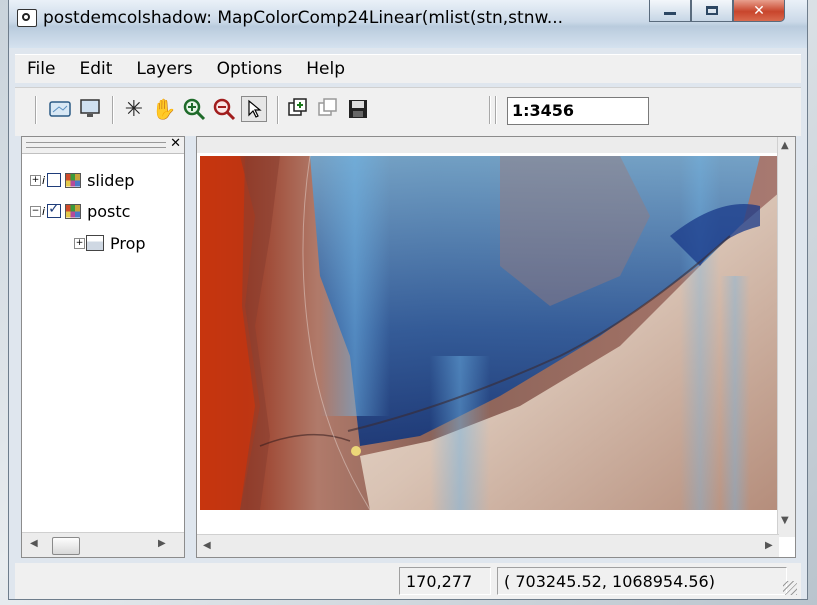 This screenshot has width=817, height=605. Describe the element at coordinates (642, 581) in the screenshot. I see `map-coordinates: ( 703245.52, 1068954.56)` at that location.